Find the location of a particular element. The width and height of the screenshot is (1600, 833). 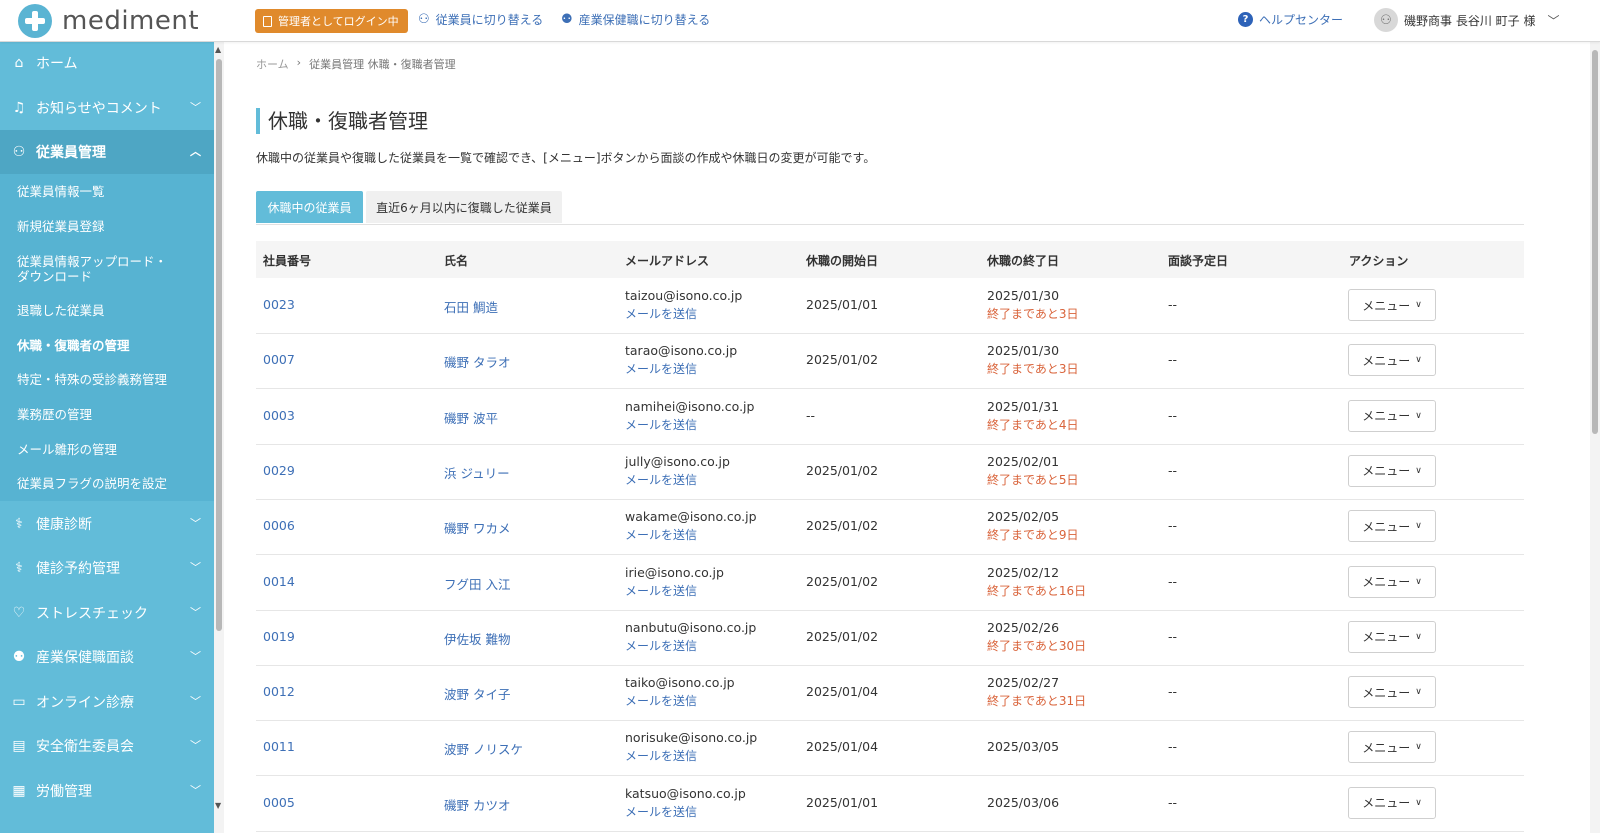

submenu-mail-template: メール雛形の管理 is located at coordinates (67, 450).